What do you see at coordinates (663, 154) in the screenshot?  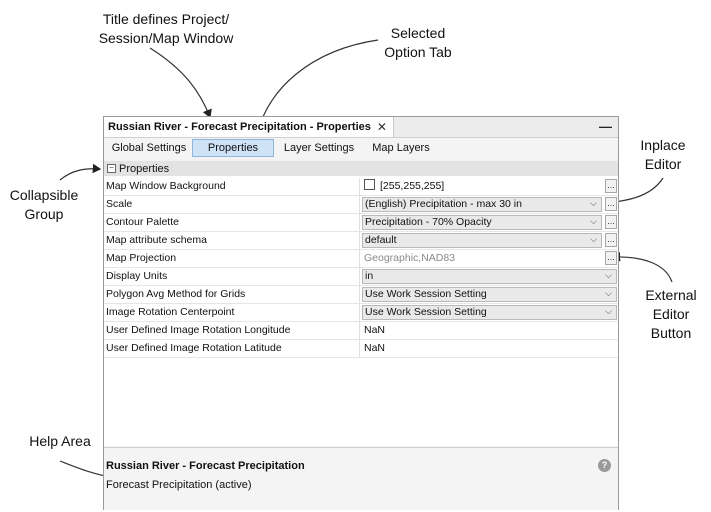 I see `callout-inplace-editor: Inplace Editor` at bounding box center [663, 154].